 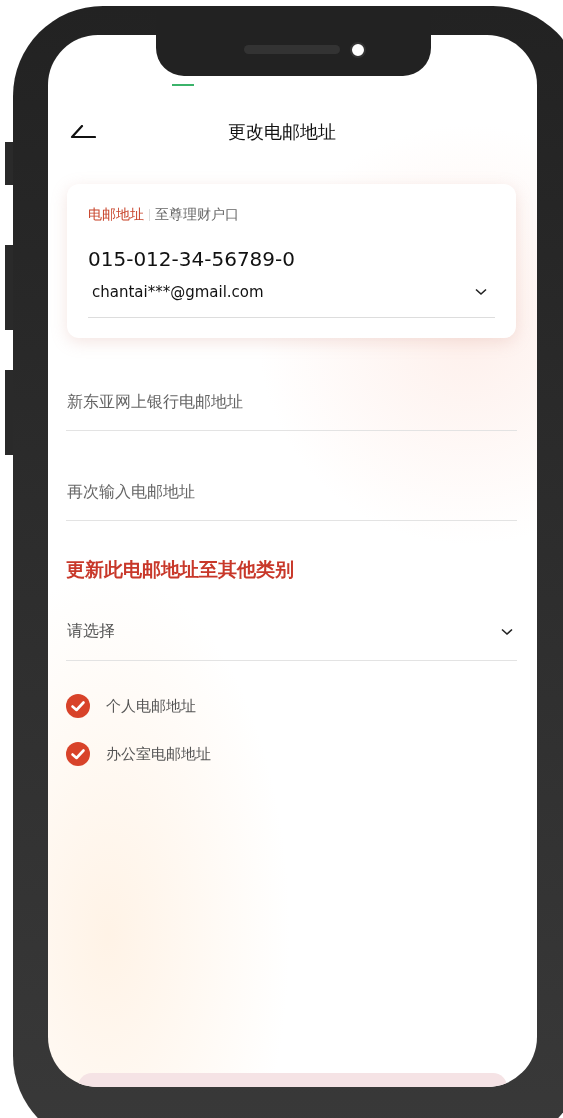 What do you see at coordinates (180, 569) in the screenshot?
I see `section-heading: 更新此电邮地址至其他类别` at bounding box center [180, 569].